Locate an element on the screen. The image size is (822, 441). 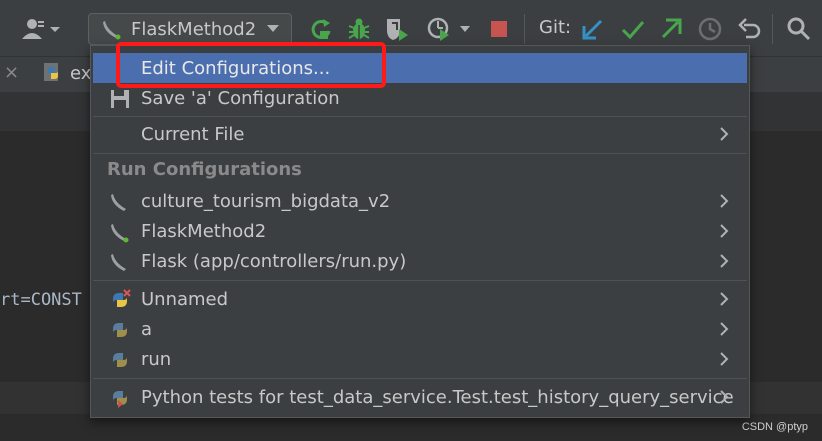
menu-item-label: FlaskMethod2 is located at coordinates (204, 231).